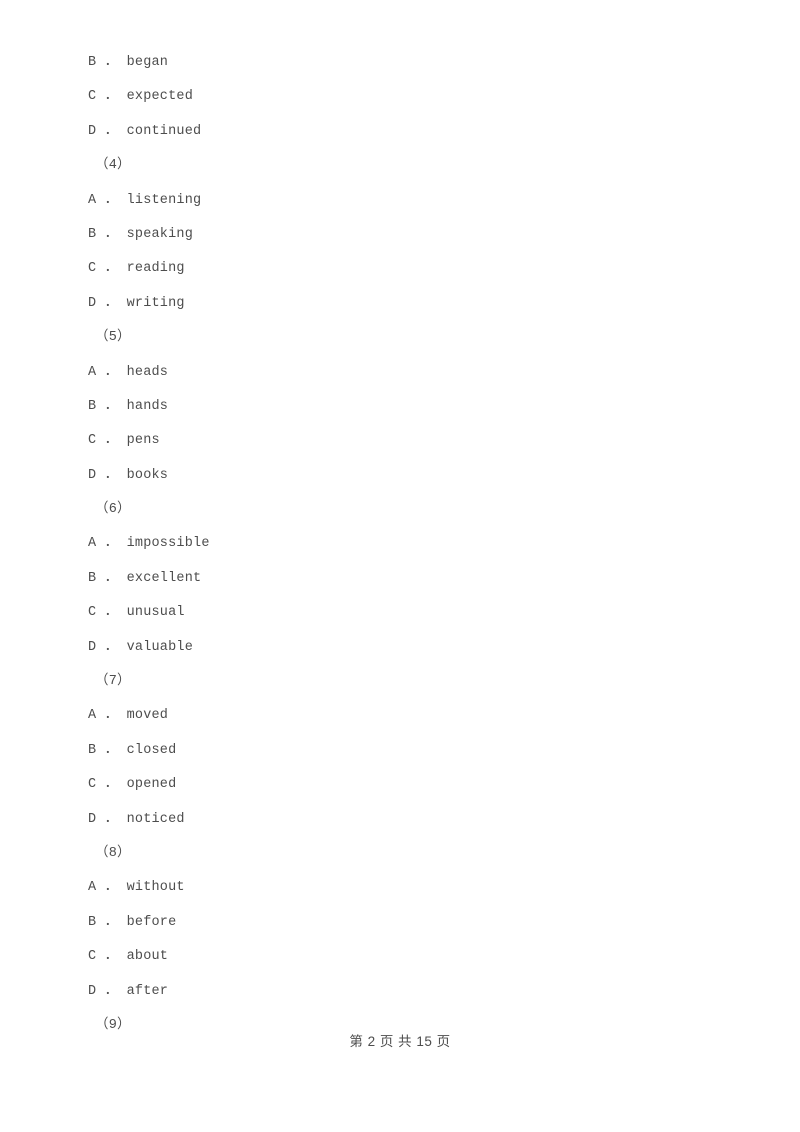 Image resolution: width=800 pixels, height=1132 pixels. Describe the element at coordinates (141, 647) in the screenshot. I see `answer-option: D ． valuable` at that location.